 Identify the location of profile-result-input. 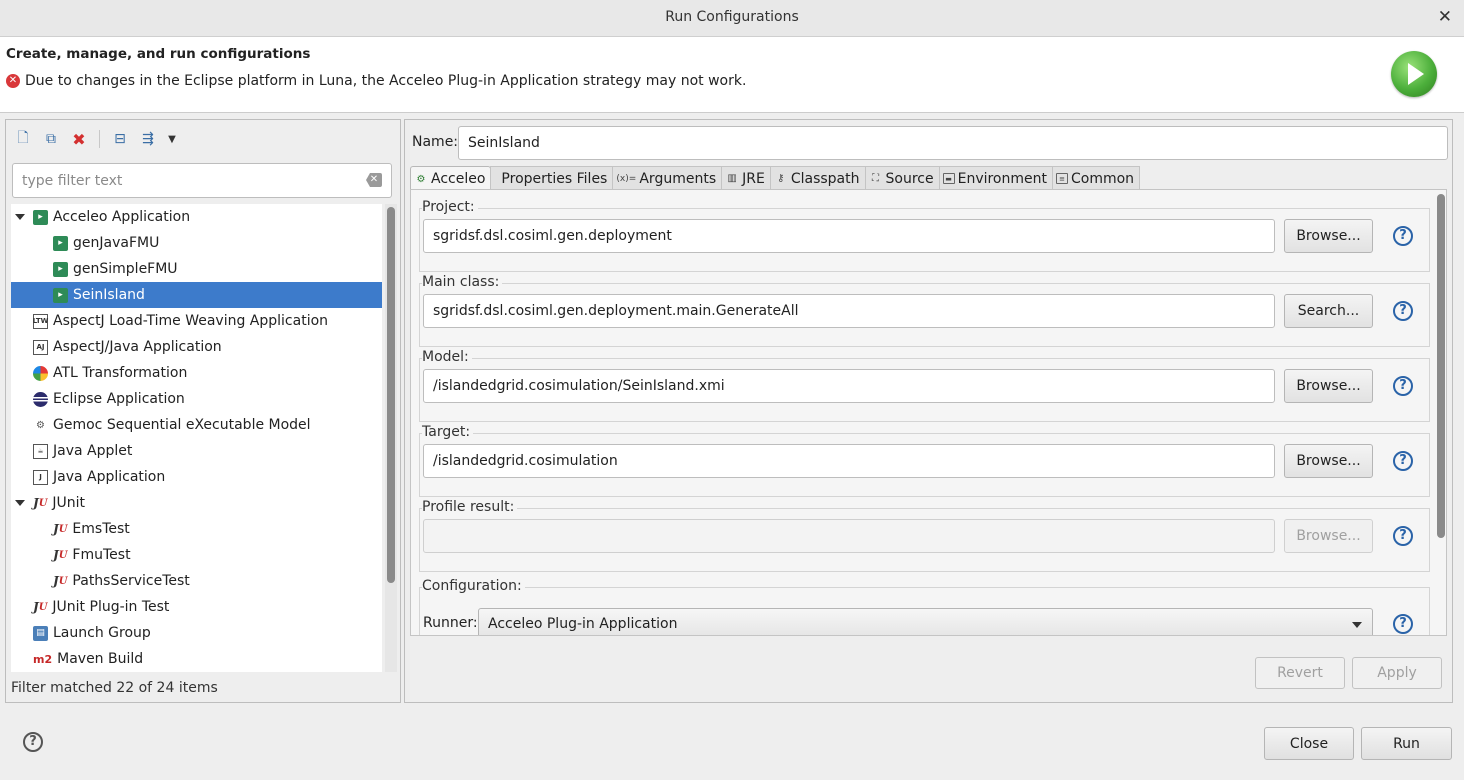
(849, 536).